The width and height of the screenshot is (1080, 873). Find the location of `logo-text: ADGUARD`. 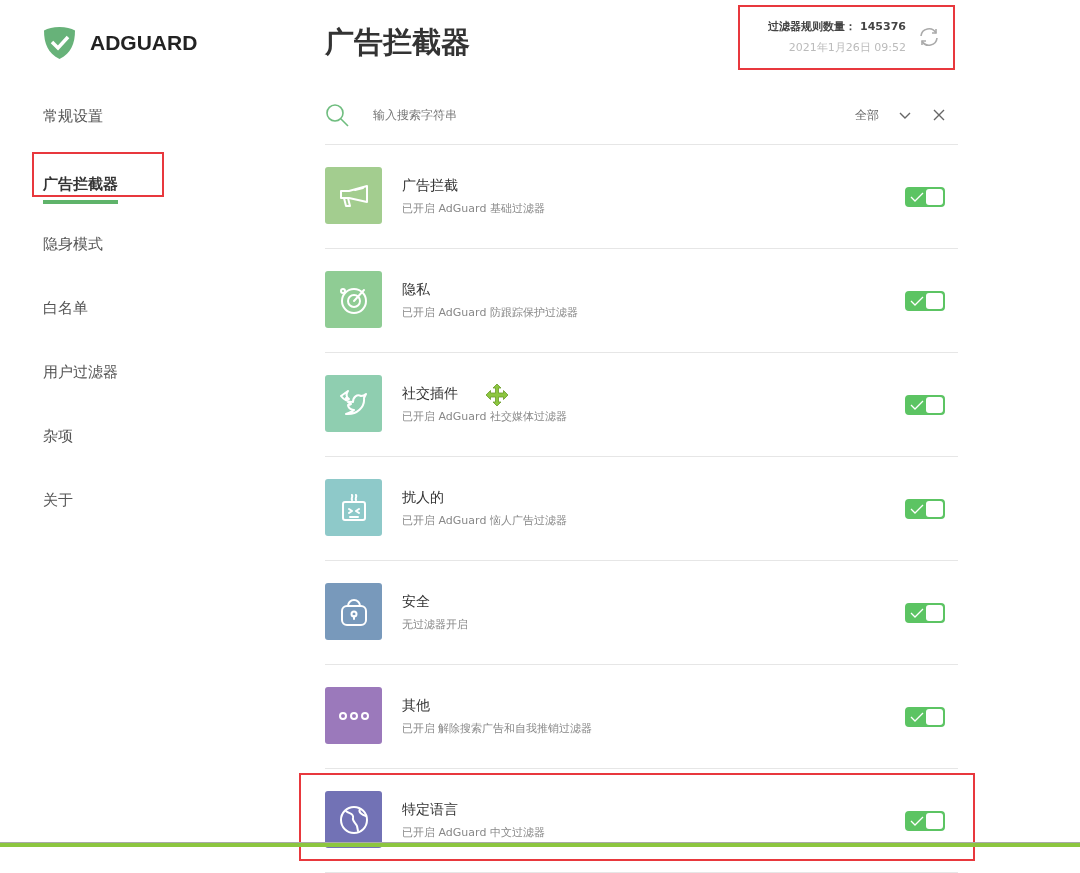

logo-text: ADGUARD is located at coordinates (144, 43).